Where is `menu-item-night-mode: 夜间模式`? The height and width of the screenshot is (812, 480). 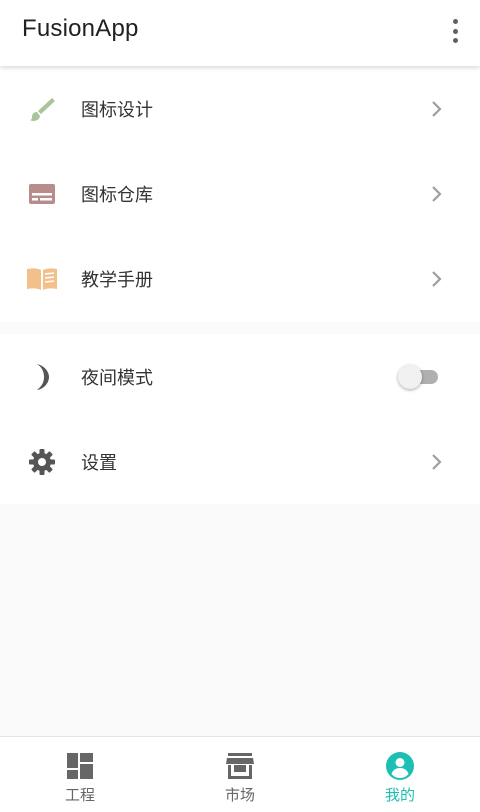 menu-item-night-mode: 夜间模式 is located at coordinates (240, 376).